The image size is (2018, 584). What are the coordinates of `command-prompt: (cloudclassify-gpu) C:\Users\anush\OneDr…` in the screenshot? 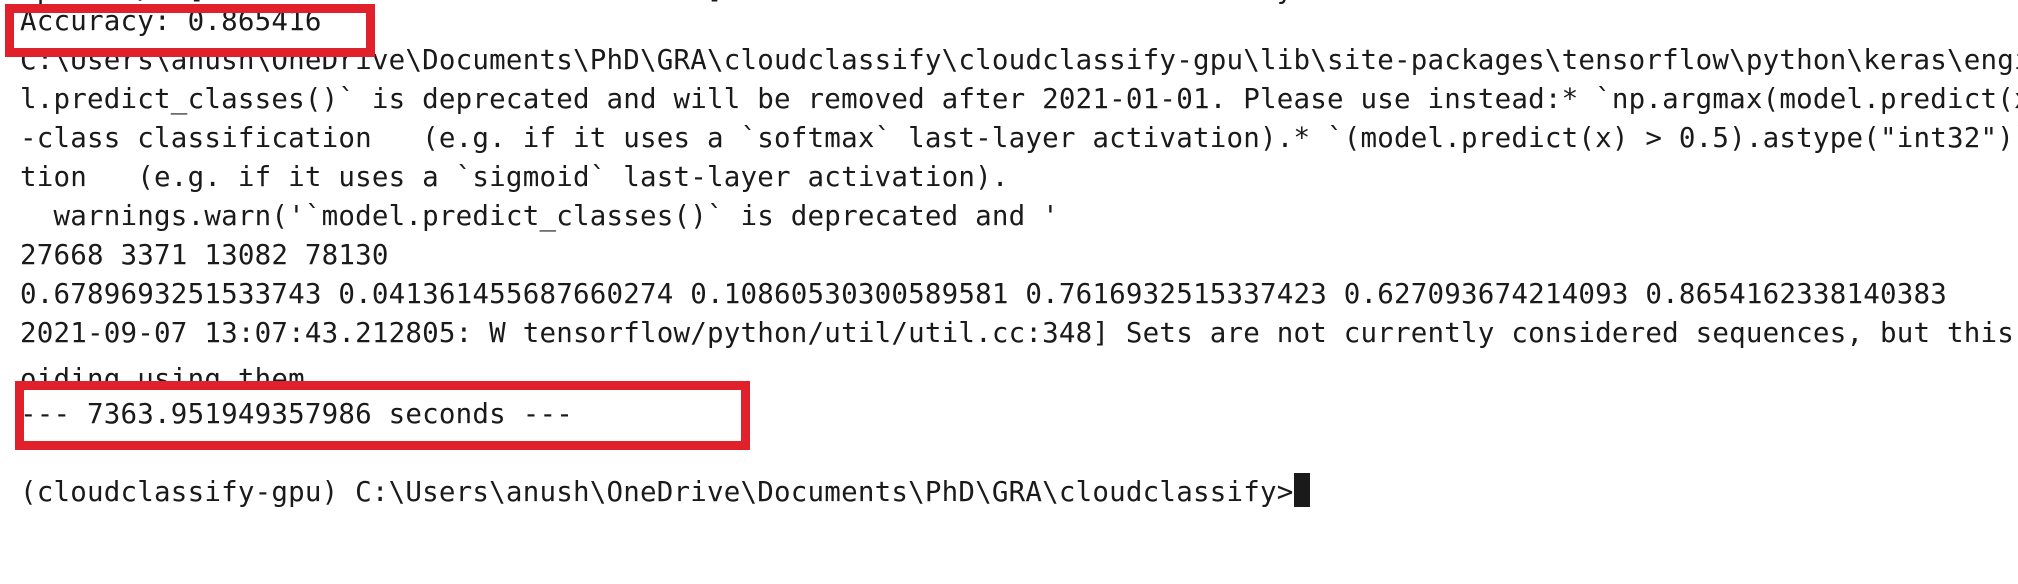 It's located at (665, 492).